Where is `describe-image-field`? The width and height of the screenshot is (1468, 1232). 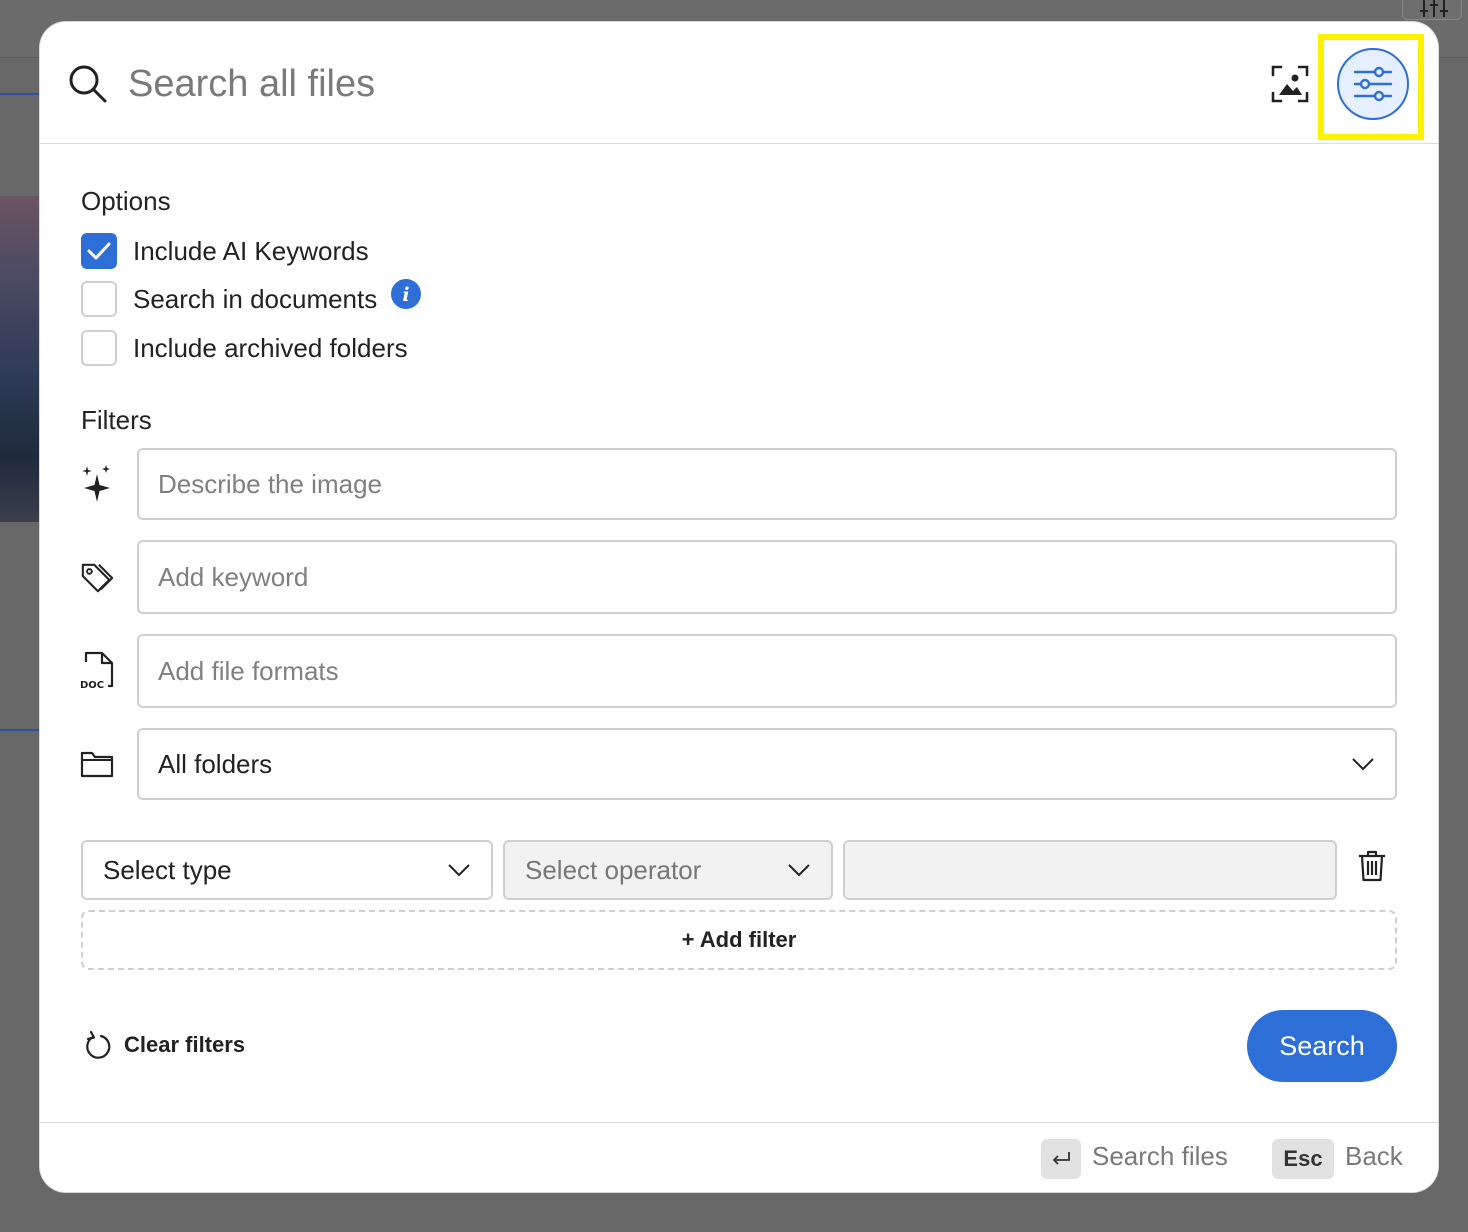 describe-image-field is located at coordinates (767, 484).